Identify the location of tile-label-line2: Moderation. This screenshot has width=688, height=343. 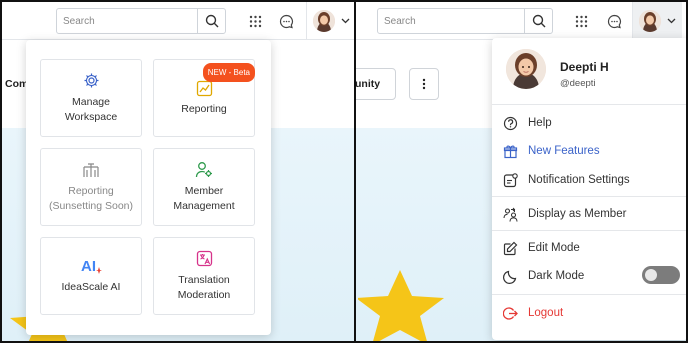
(204, 294).